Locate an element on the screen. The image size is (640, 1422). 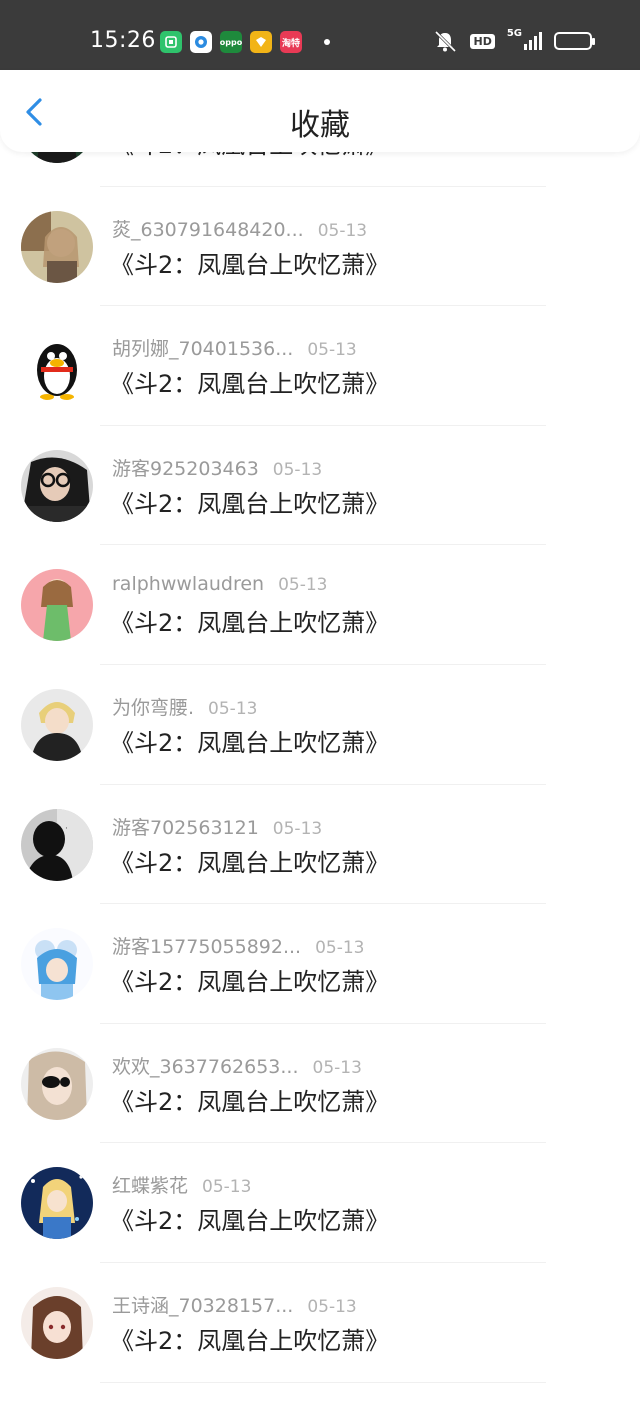
username: 红蝶紫花 is located at coordinates (150, 1186).